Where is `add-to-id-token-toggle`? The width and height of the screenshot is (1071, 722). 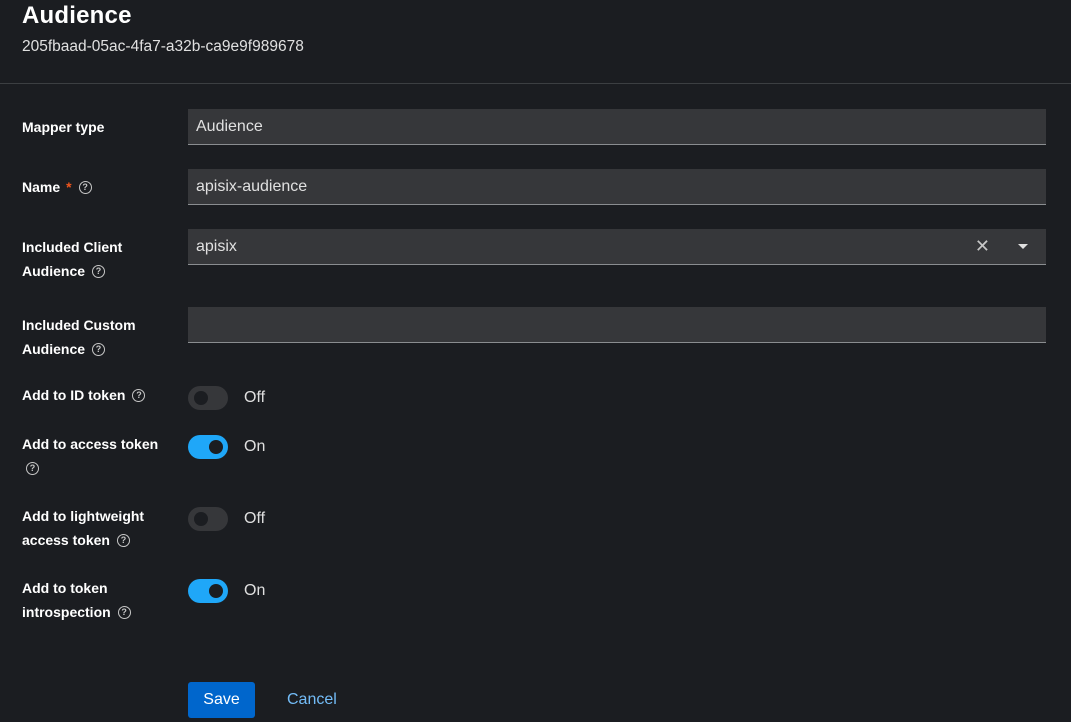 add-to-id-token-toggle is located at coordinates (208, 398).